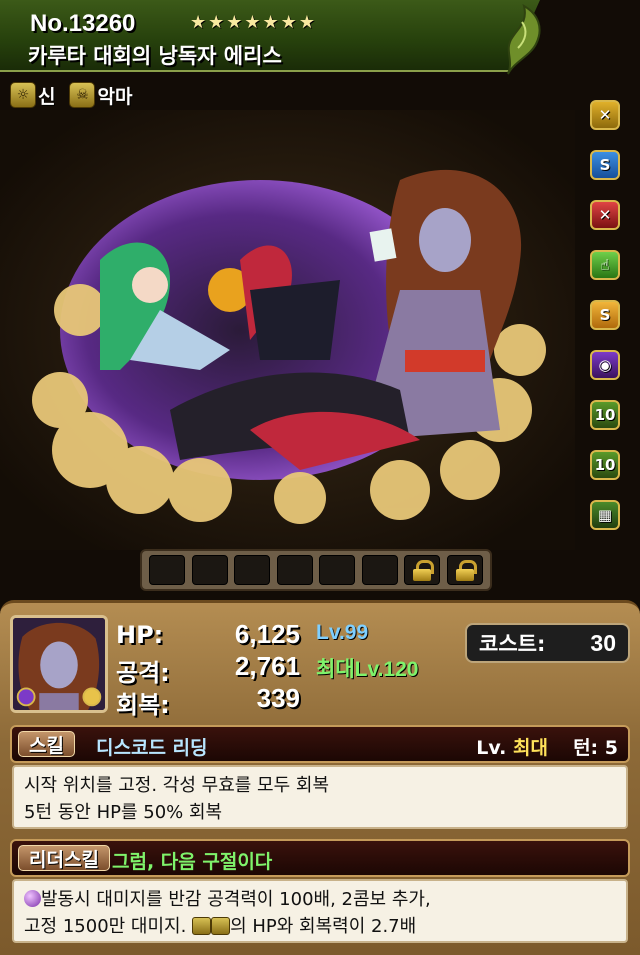 The width and height of the screenshot is (640, 955). I want to click on type-item-devil: ☠ 악마, so click(100, 95).